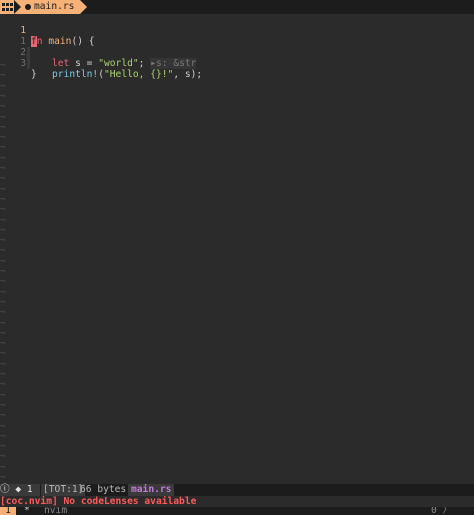 The image size is (474, 515). What do you see at coordinates (237, 511) in the screenshot?
I see `tmux-status-bar: 1 * nvim 0 〉 care` at bounding box center [237, 511].